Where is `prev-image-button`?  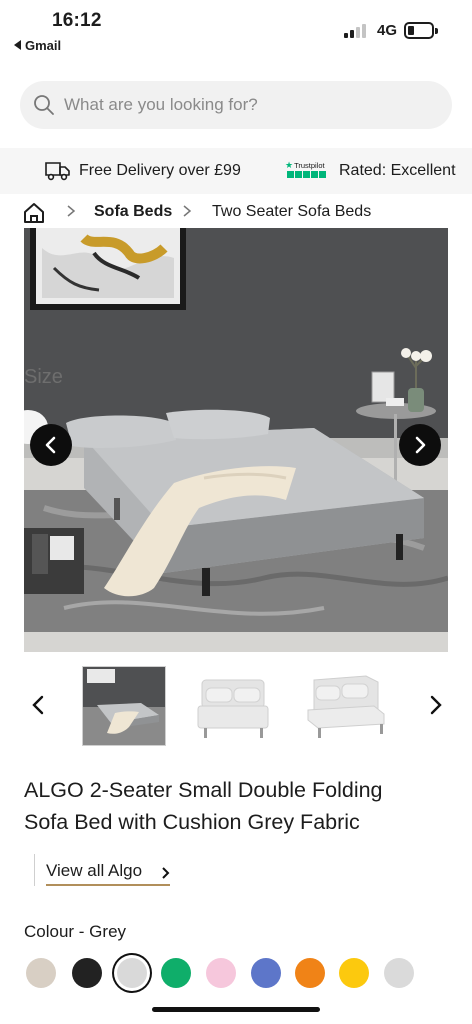 prev-image-button is located at coordinates (51, 445).